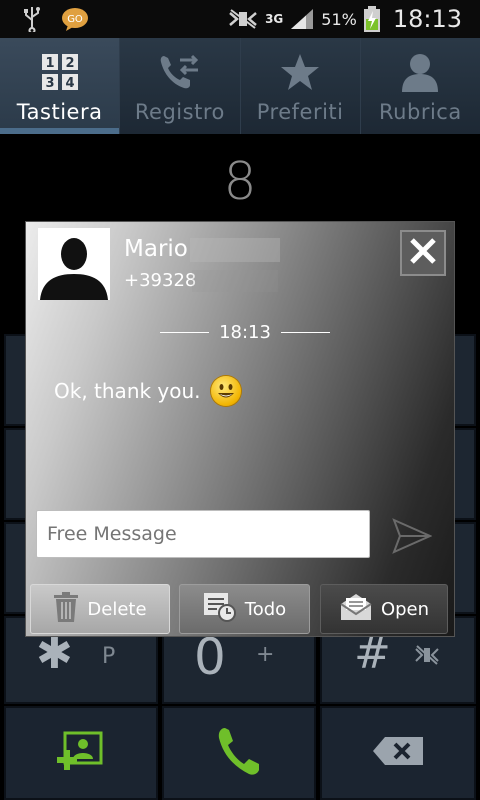  Describe the element at coordinates (49, 63) in the screenshot. I see `svg-text: 1` at that location.